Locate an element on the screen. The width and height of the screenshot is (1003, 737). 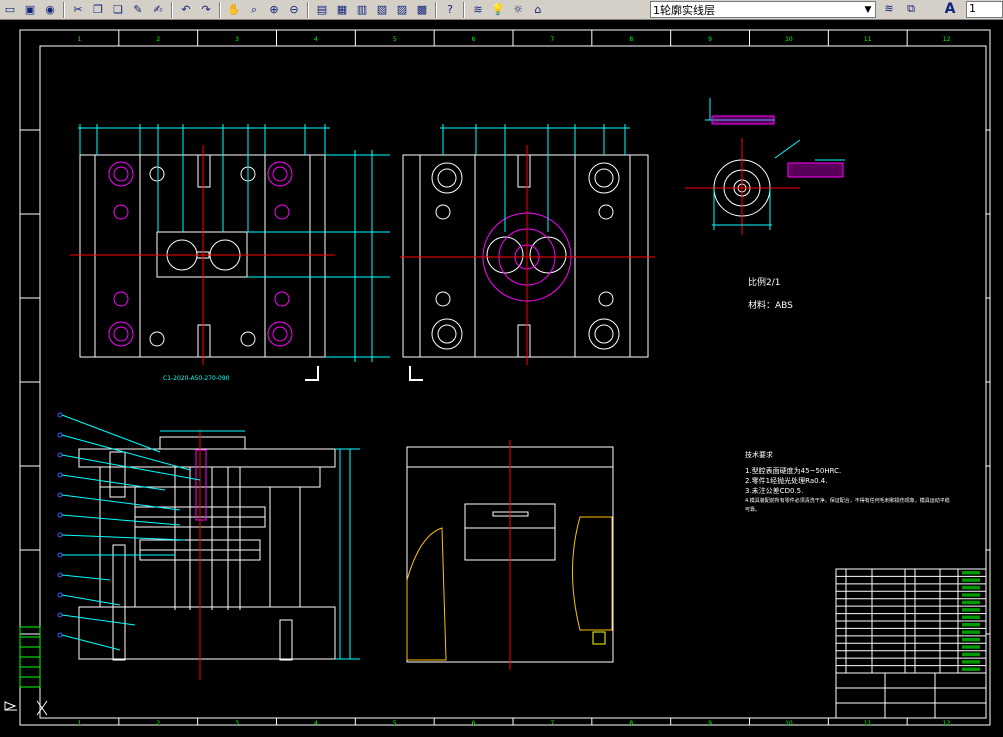
tech-line-5: 可靠。 is located at coordinates (752, 509).